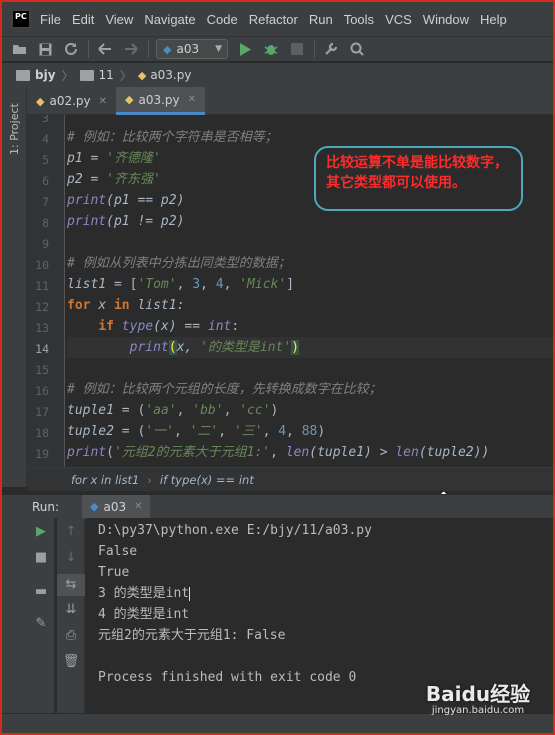 The width and height of the screenshot is (555, 735). What do you see at coordinates (478, 694) in the screenshot?
I see `watermark-brand: Baidu经验` at bounding box center [478, 694].